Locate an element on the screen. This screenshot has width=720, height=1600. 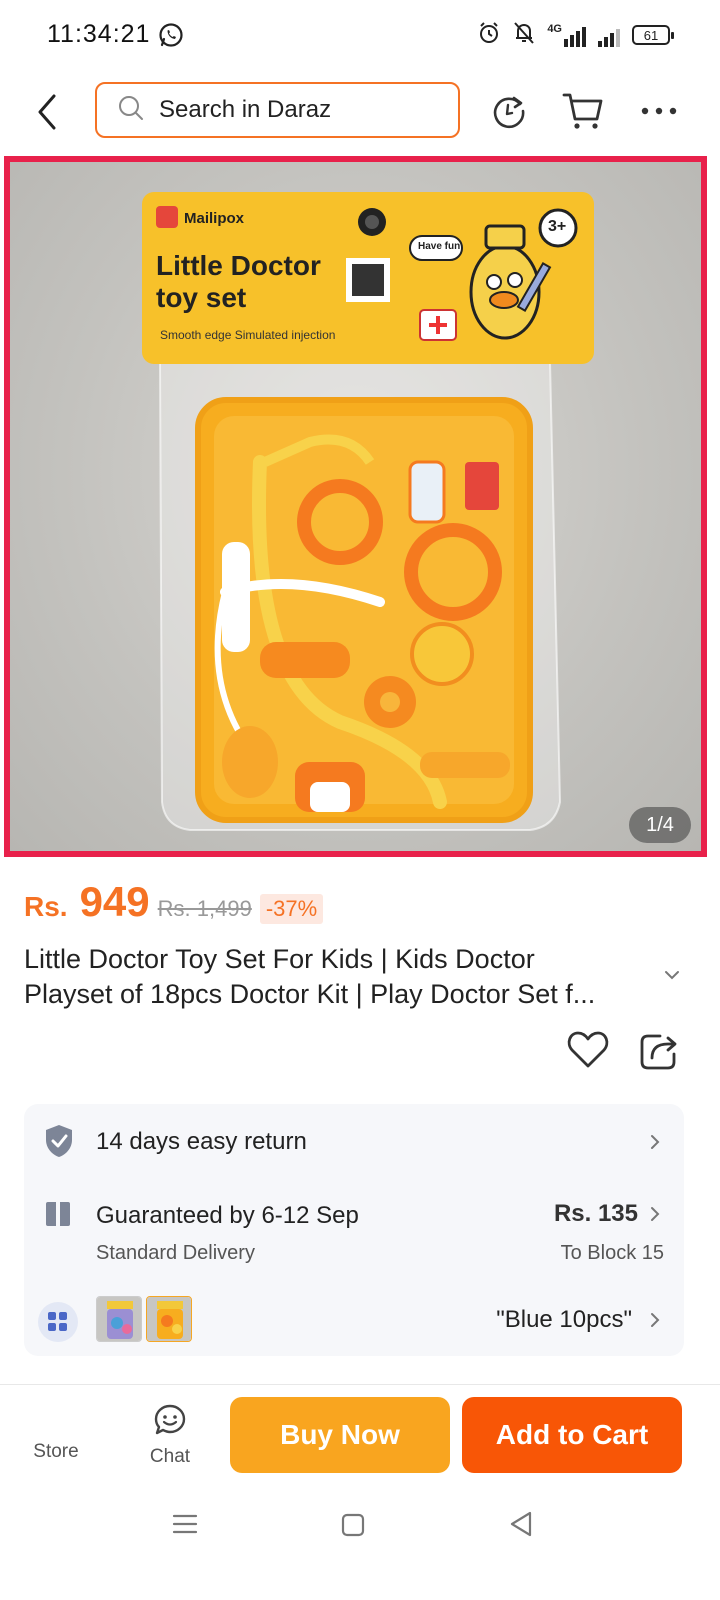
expand-title-button is located at coordinates (673, 976).